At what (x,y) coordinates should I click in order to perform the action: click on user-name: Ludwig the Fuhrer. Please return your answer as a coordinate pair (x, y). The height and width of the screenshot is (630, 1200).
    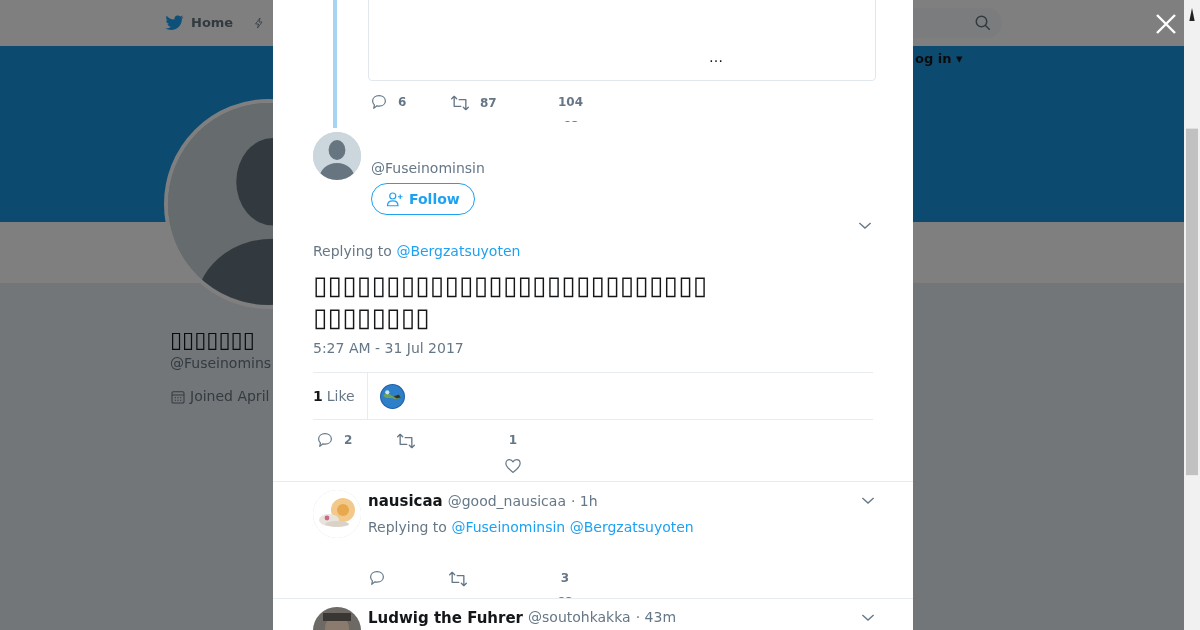
    Looking at the image, I should click on (445, 617).